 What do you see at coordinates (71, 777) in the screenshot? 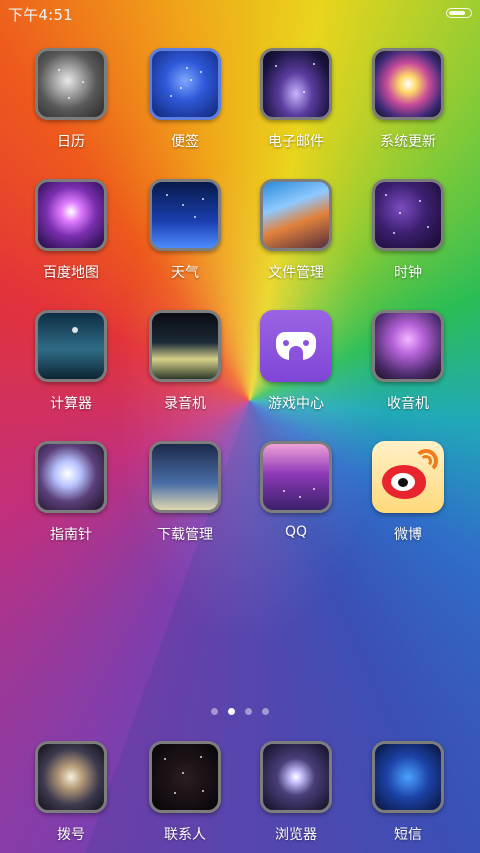
I see `phone-app-icon` at bounding box center [71, 777].